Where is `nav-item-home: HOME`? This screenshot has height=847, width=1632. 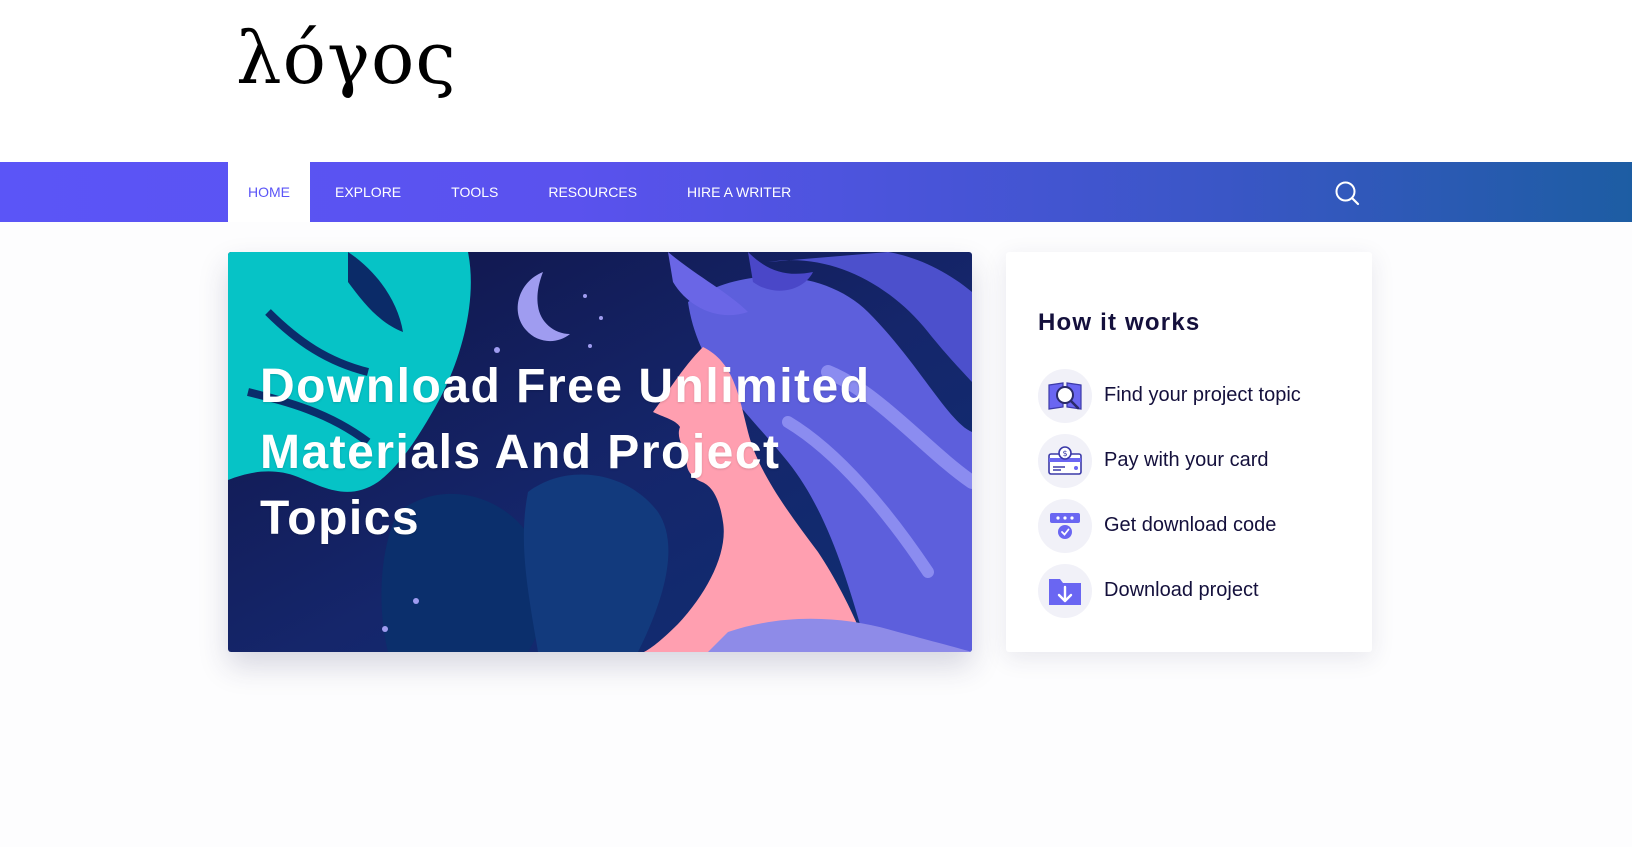 nav-item-home: HOME is located at coordinates (269, 192).